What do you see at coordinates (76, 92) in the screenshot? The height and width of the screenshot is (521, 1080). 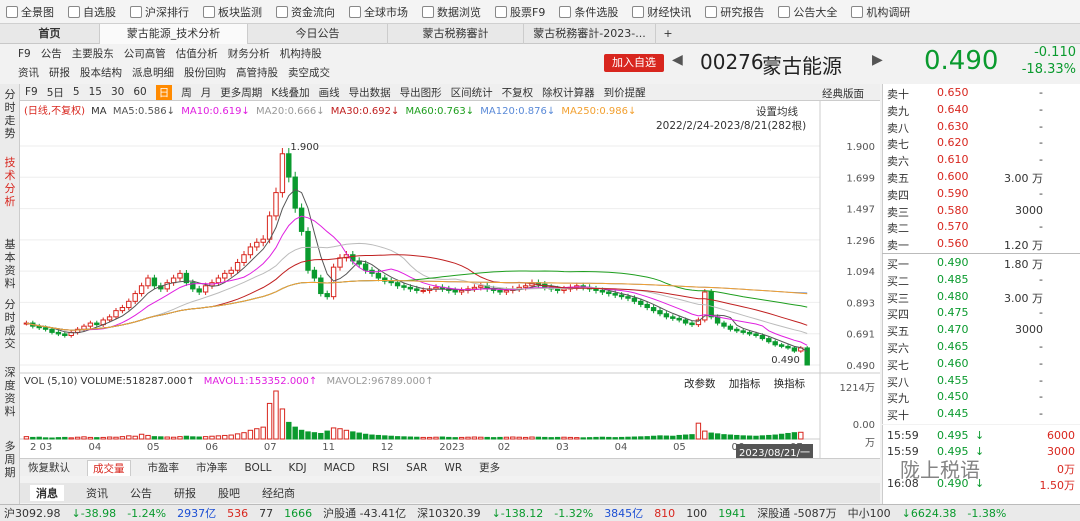 I see `chart-toolbar-item: 5` at bounding box center [76, 92].